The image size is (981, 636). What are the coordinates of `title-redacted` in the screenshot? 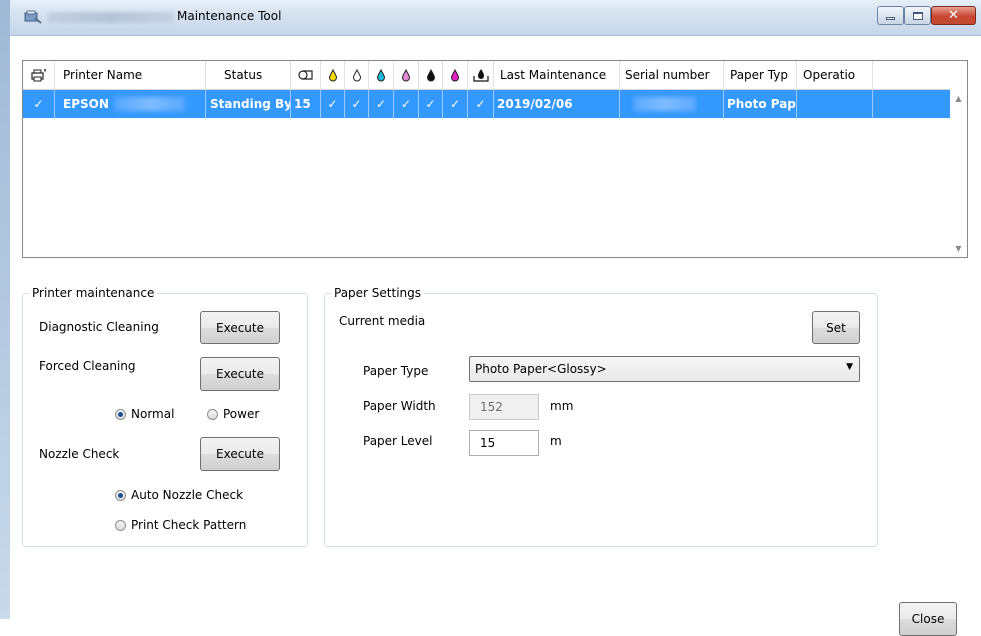 It's located at (111, 17).